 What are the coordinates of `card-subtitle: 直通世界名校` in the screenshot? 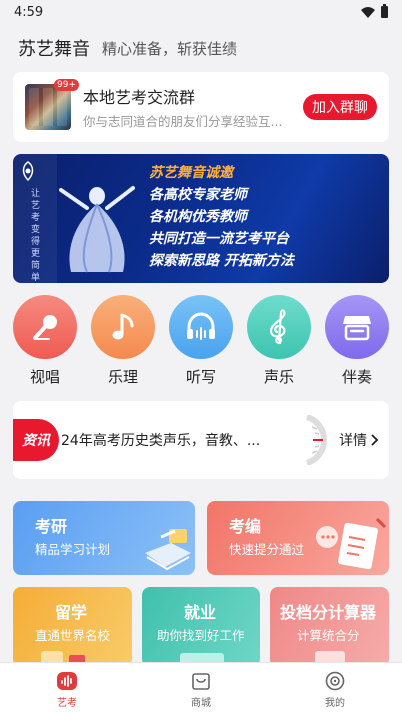 It's located at (73, 635).